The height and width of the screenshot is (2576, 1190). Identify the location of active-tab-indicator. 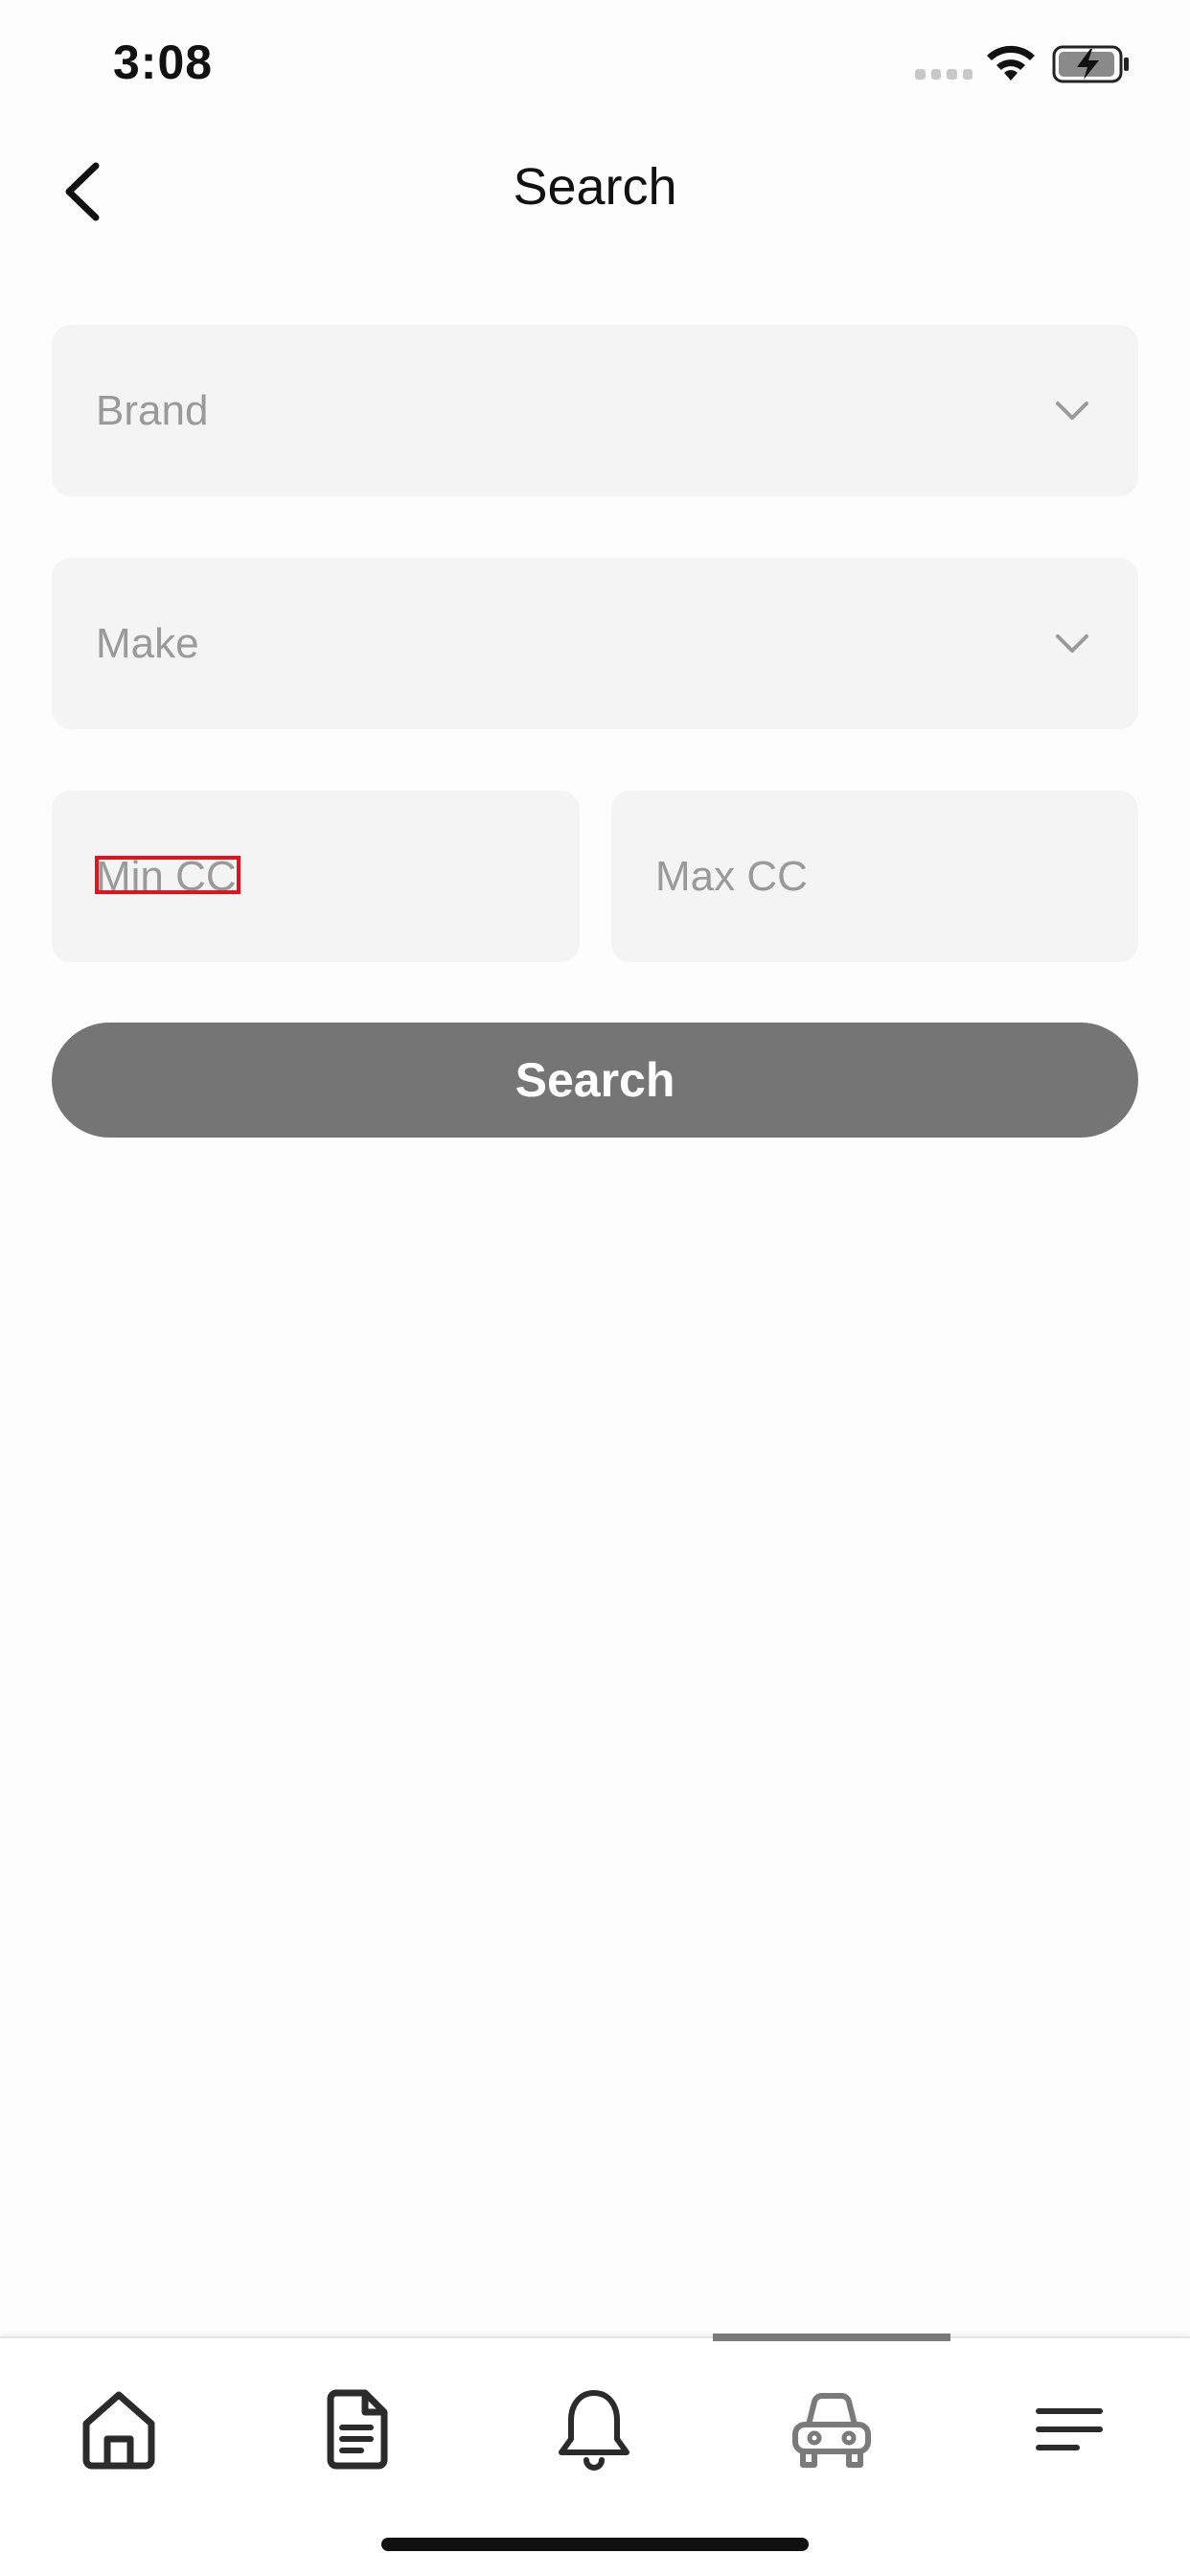
(832, 2337).